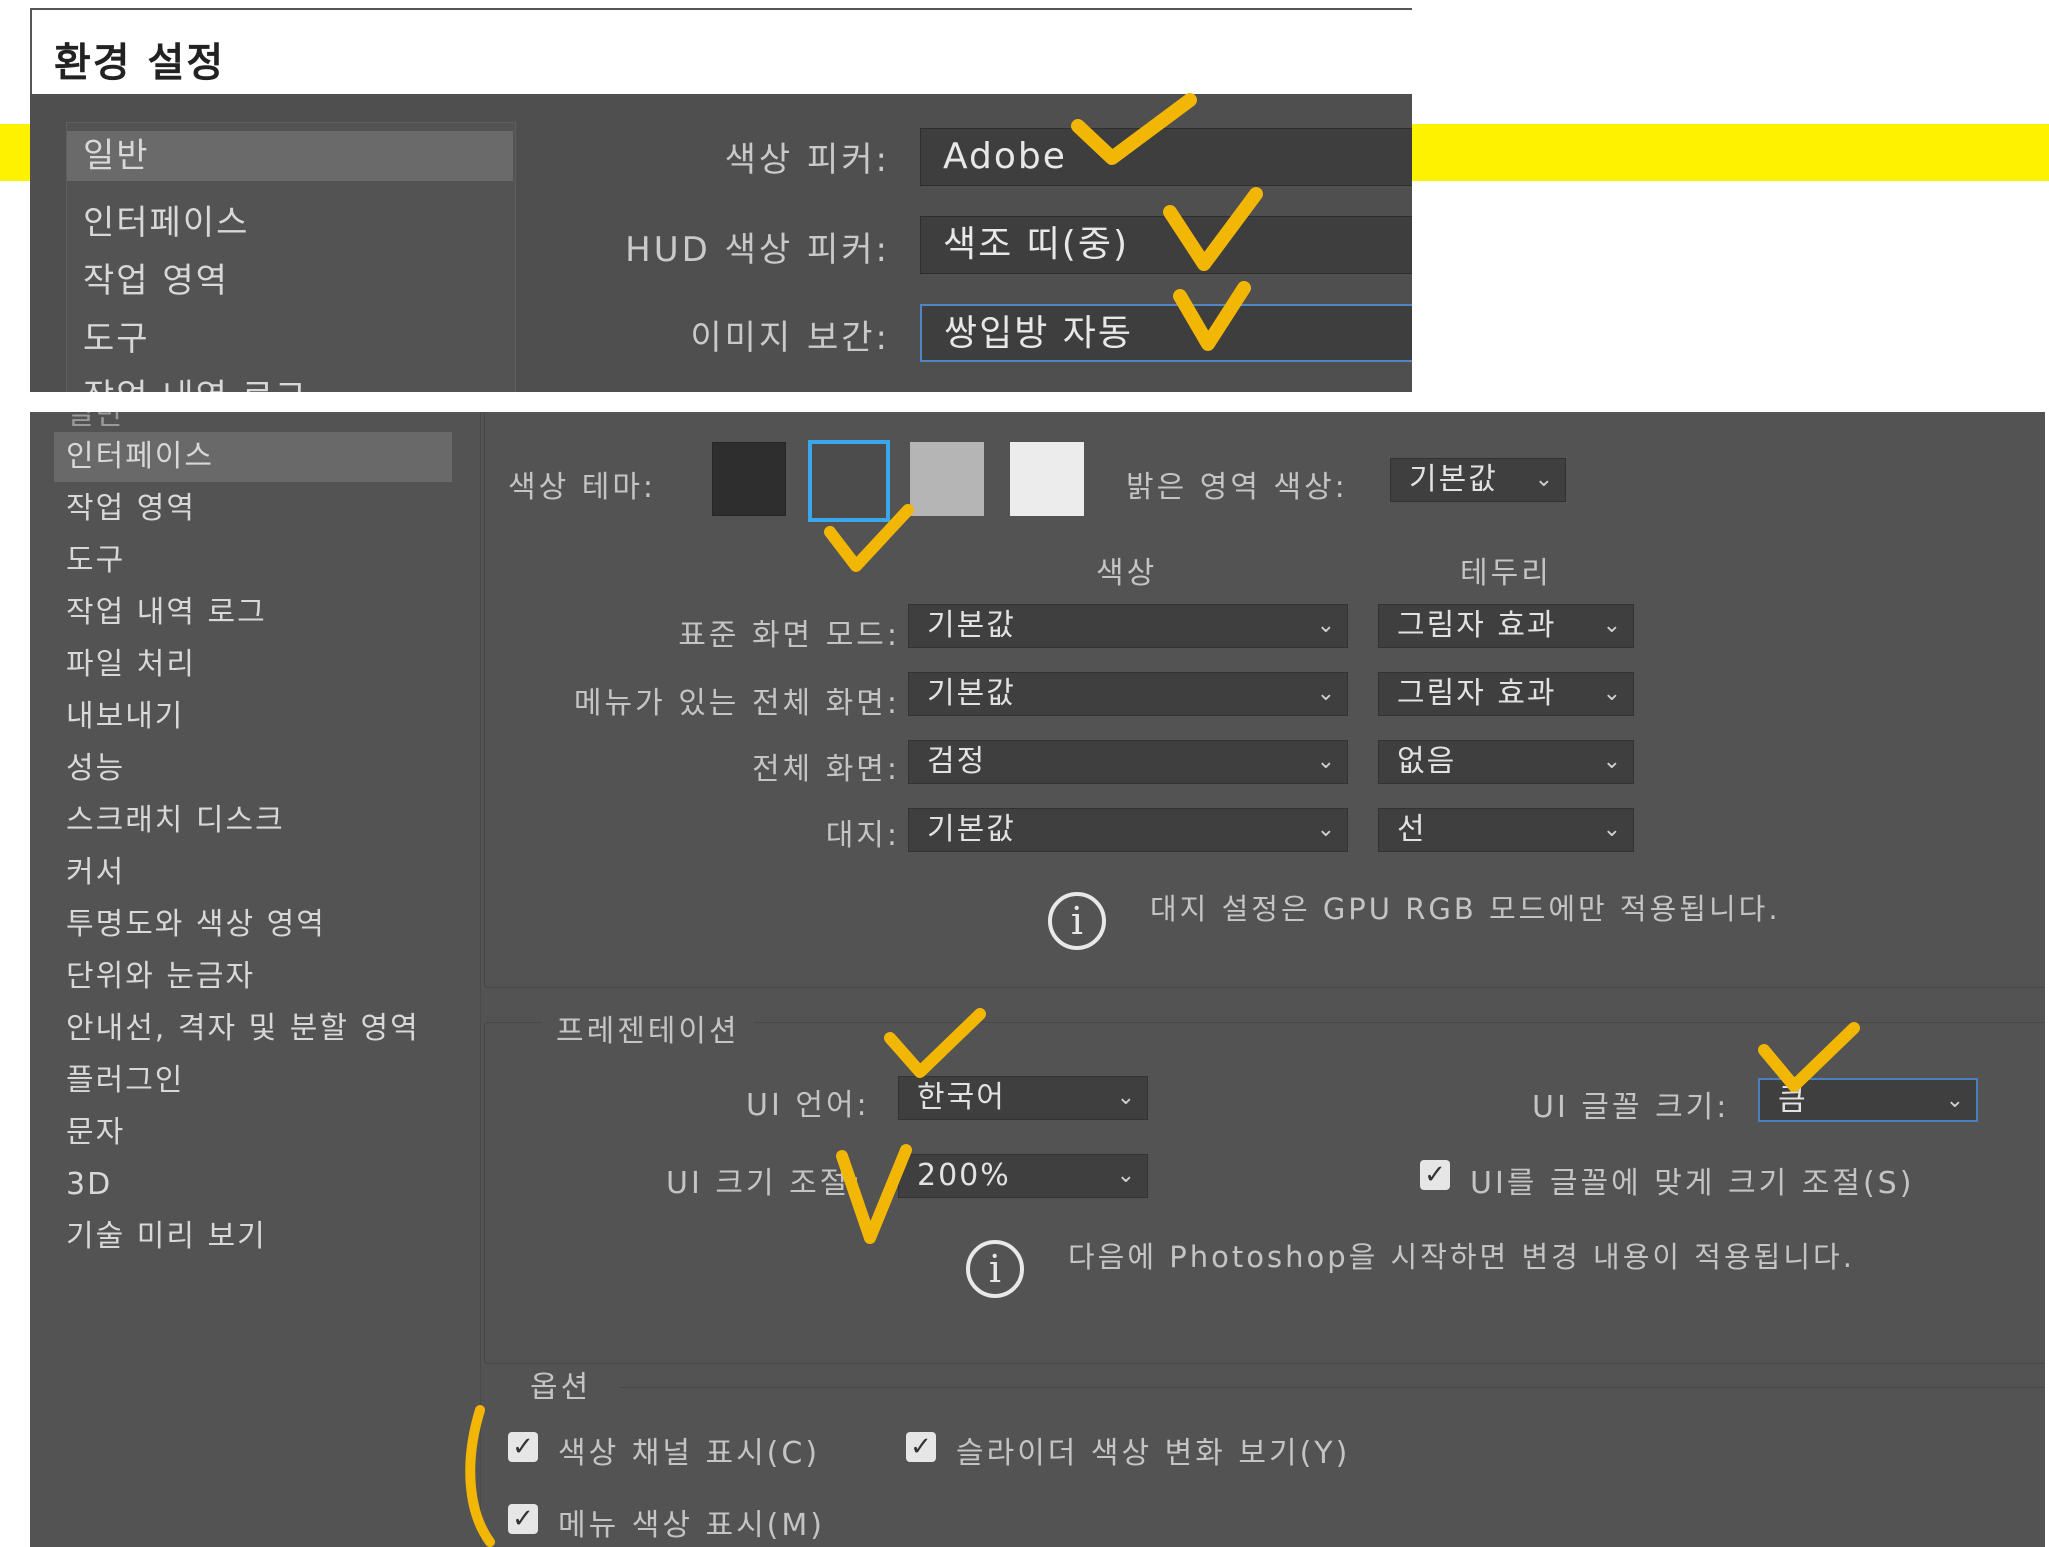 The image size is (2049, 1547). What do you see at coordinates (1128, 626) in the screenshot?
I see `standard-screen-mode-color-select: 기본값 ⌄` at bounding box center [1128, 626].